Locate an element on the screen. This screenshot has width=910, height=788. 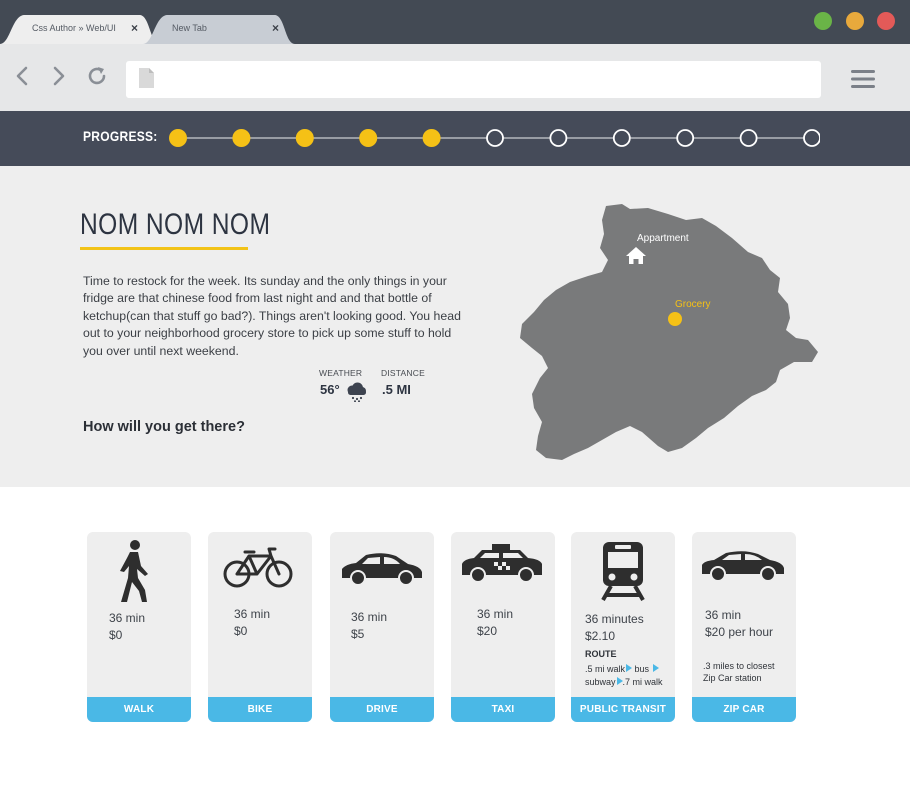
route-step: .5 mi walk is located at coordinates (605, 669).